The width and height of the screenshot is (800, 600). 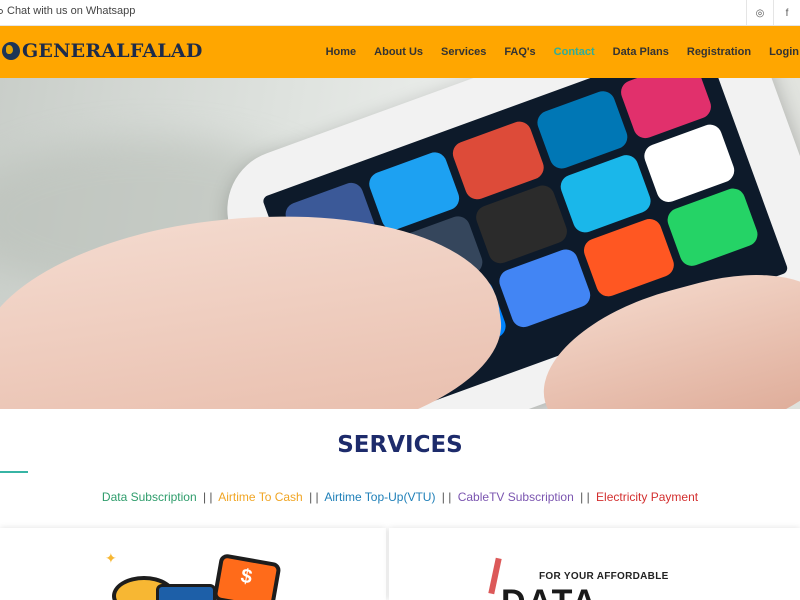 What do you see at coordinates (784, 52) in the screenshot?
I see `nav-login: Login` at bounding box center [784, 52].